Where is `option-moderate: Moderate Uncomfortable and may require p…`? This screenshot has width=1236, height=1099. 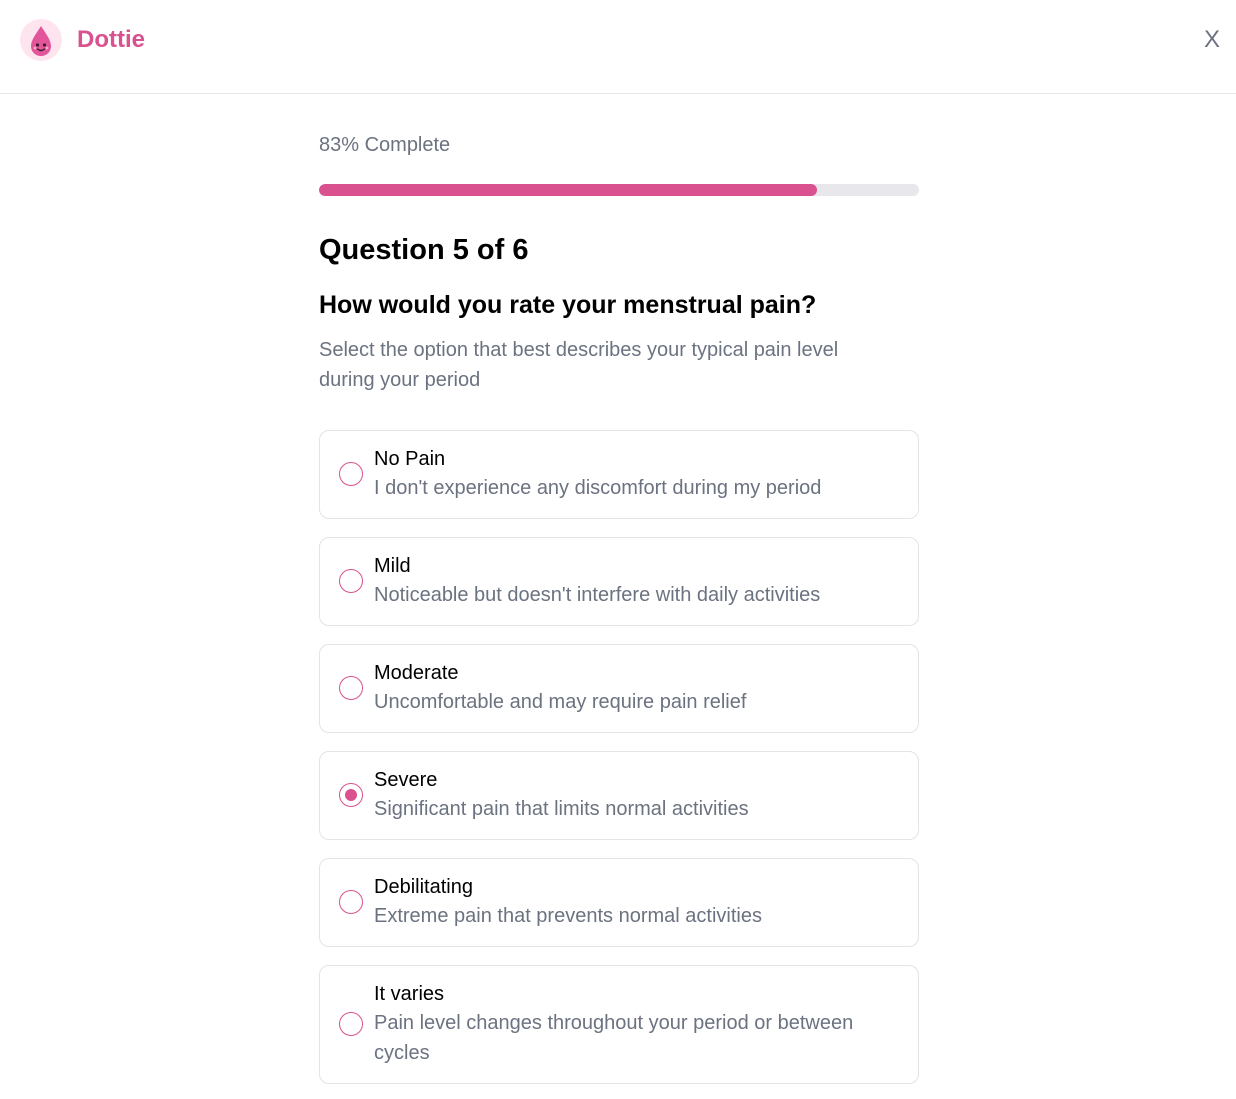 option-moderate: Moderate Uncomfortable and may require p… is located at coordinates (619, 688).